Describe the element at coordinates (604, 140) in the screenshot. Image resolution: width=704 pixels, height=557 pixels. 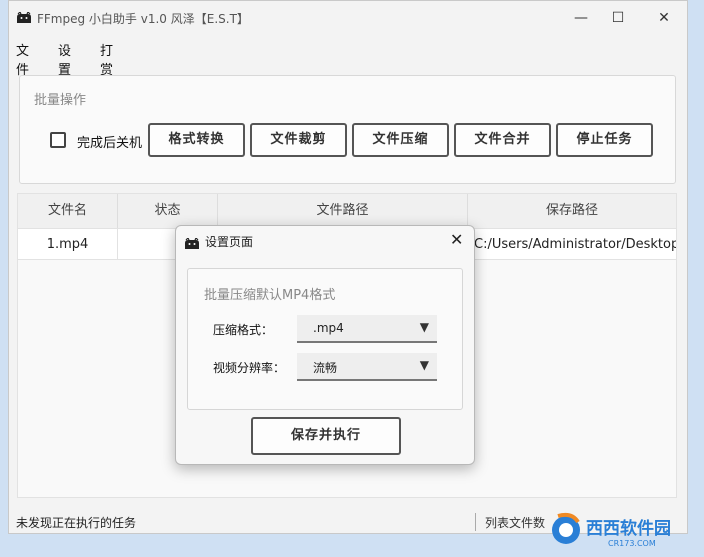
I see `stop-task-button: 停止任务` at that location.